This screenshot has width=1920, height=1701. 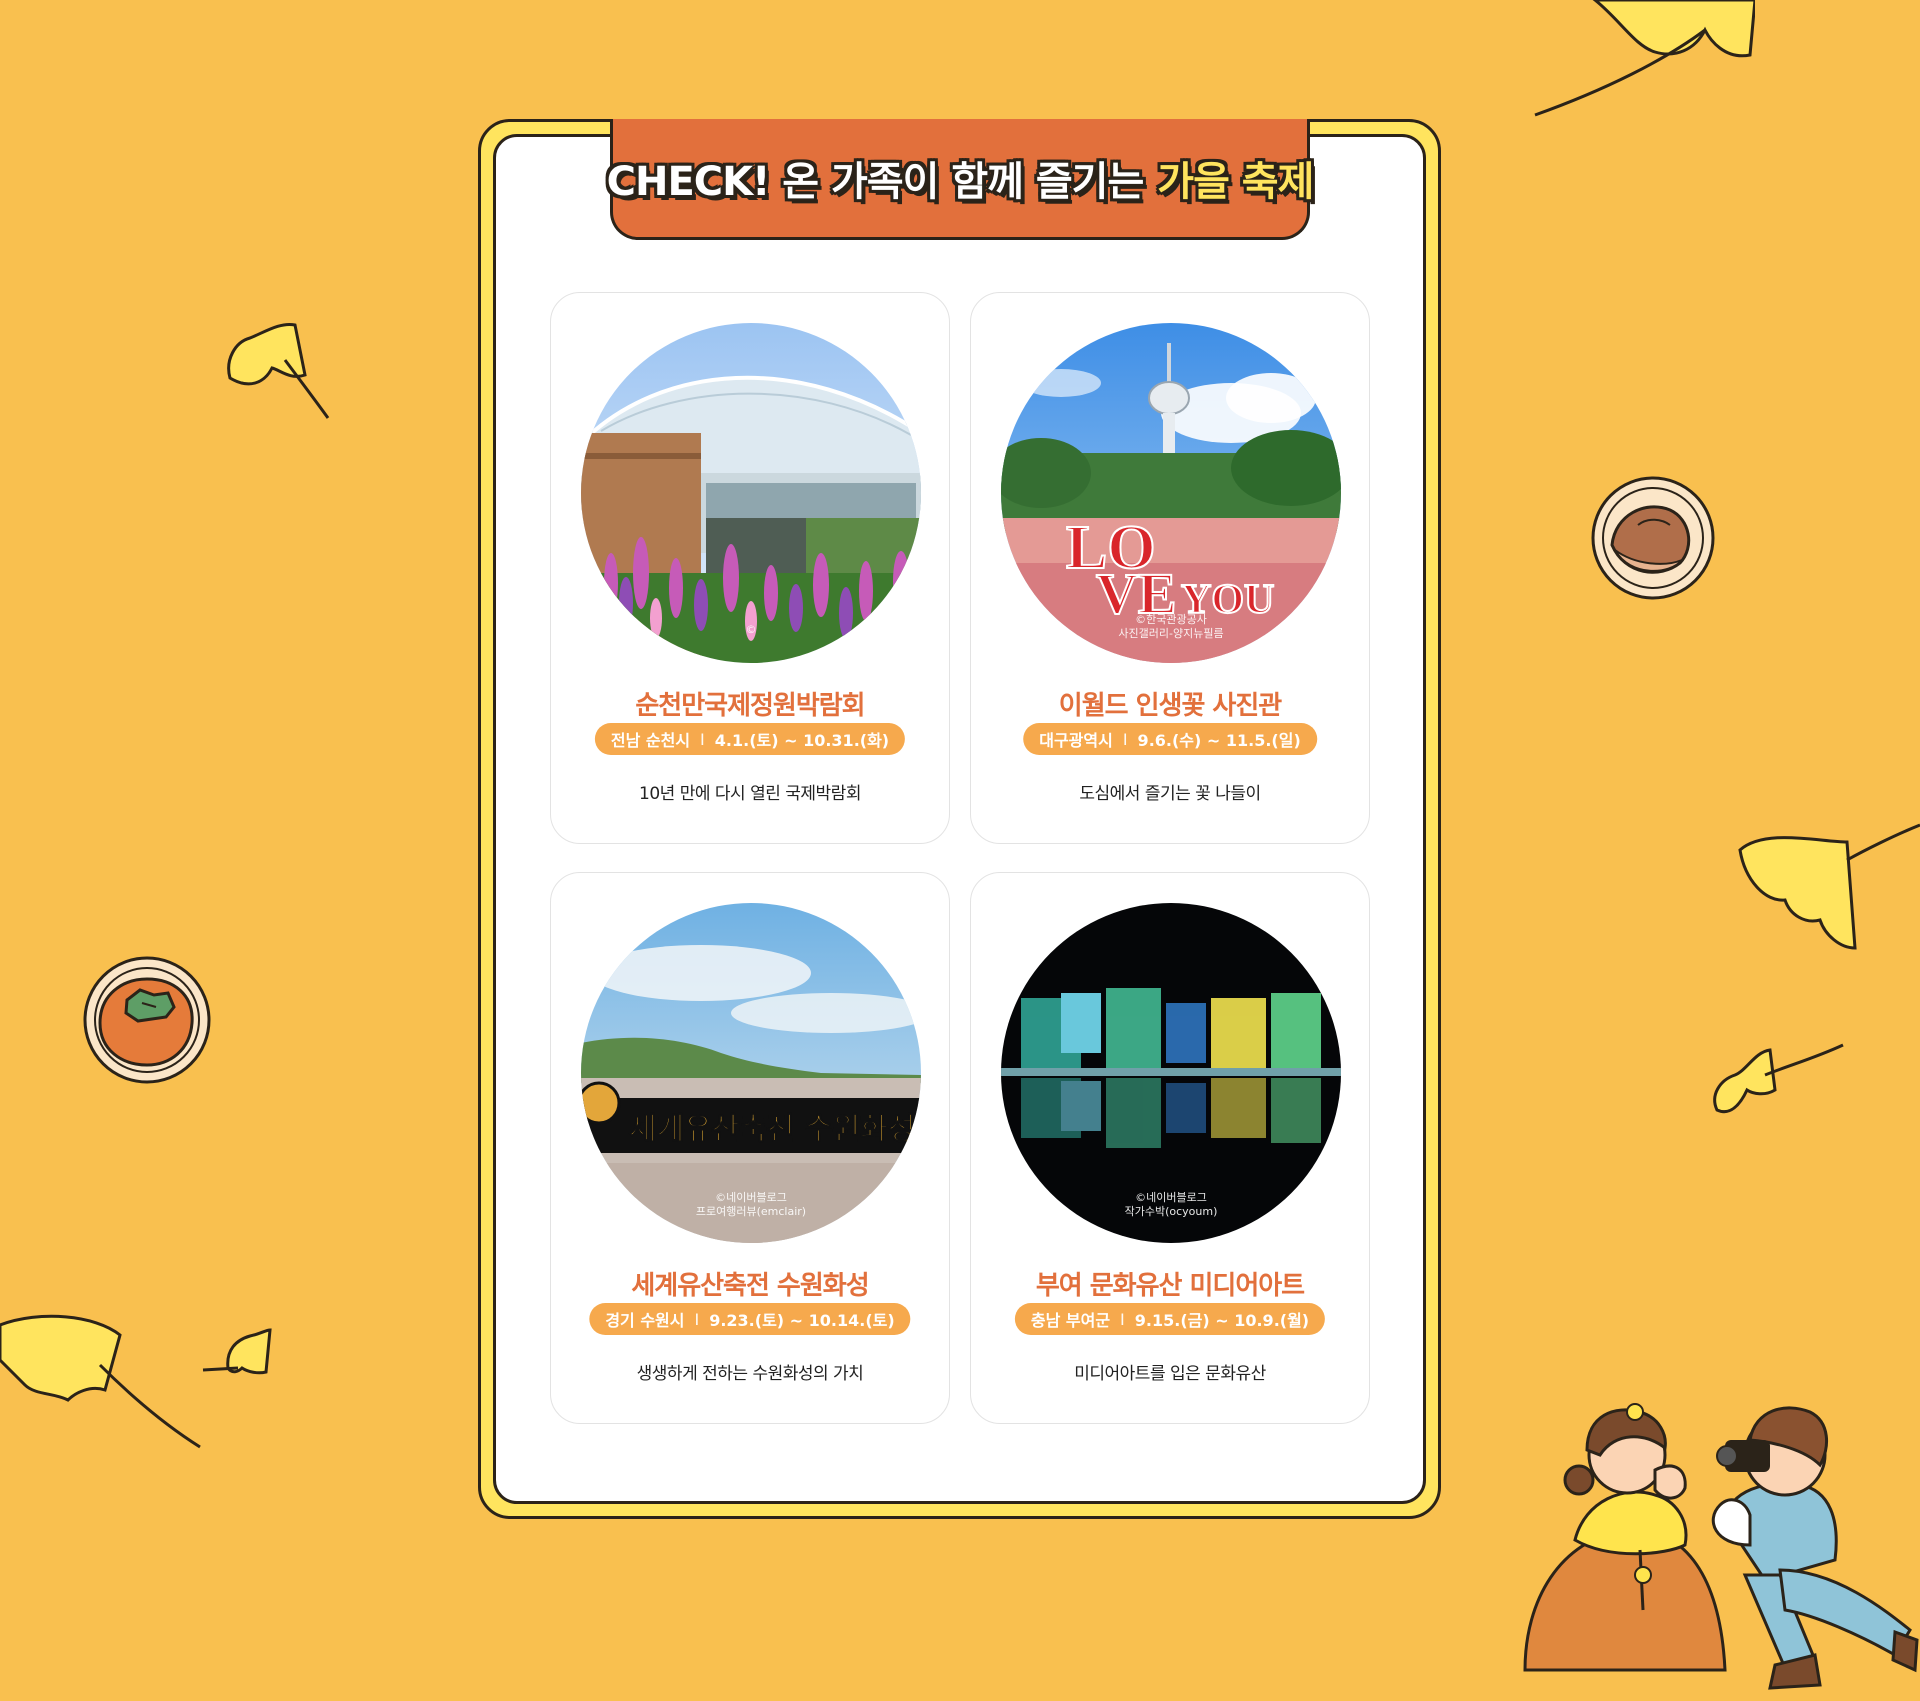 What do you see at coordinates (1076, 740) in the screenshot?
I see `region: 대구광역시` at bounding box center [1076, 740].